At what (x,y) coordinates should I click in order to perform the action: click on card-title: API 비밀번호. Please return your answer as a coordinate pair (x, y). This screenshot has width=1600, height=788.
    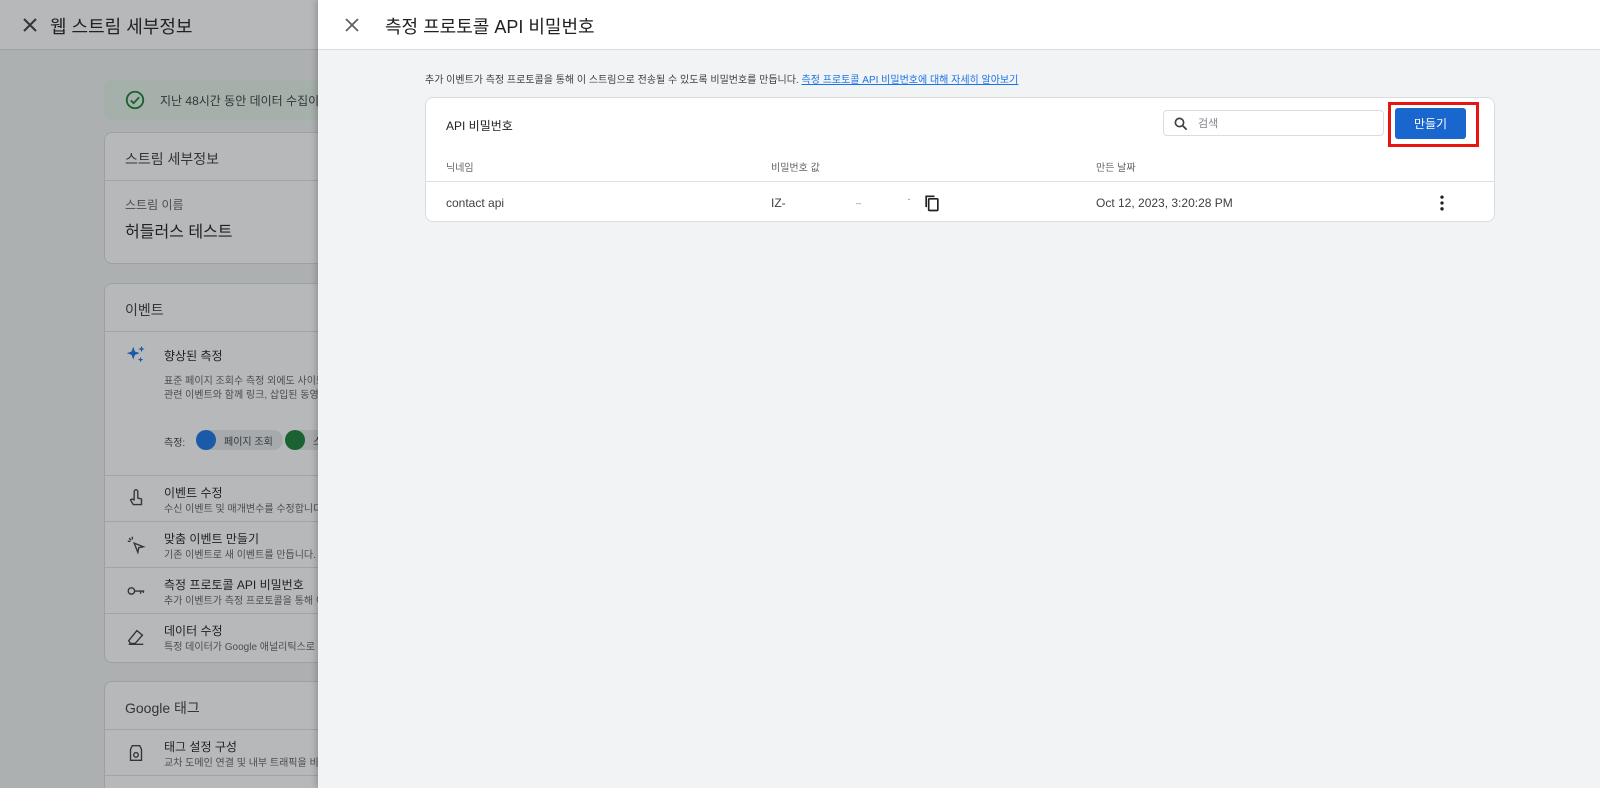
    Looking at the image, I should click on (479, 126).